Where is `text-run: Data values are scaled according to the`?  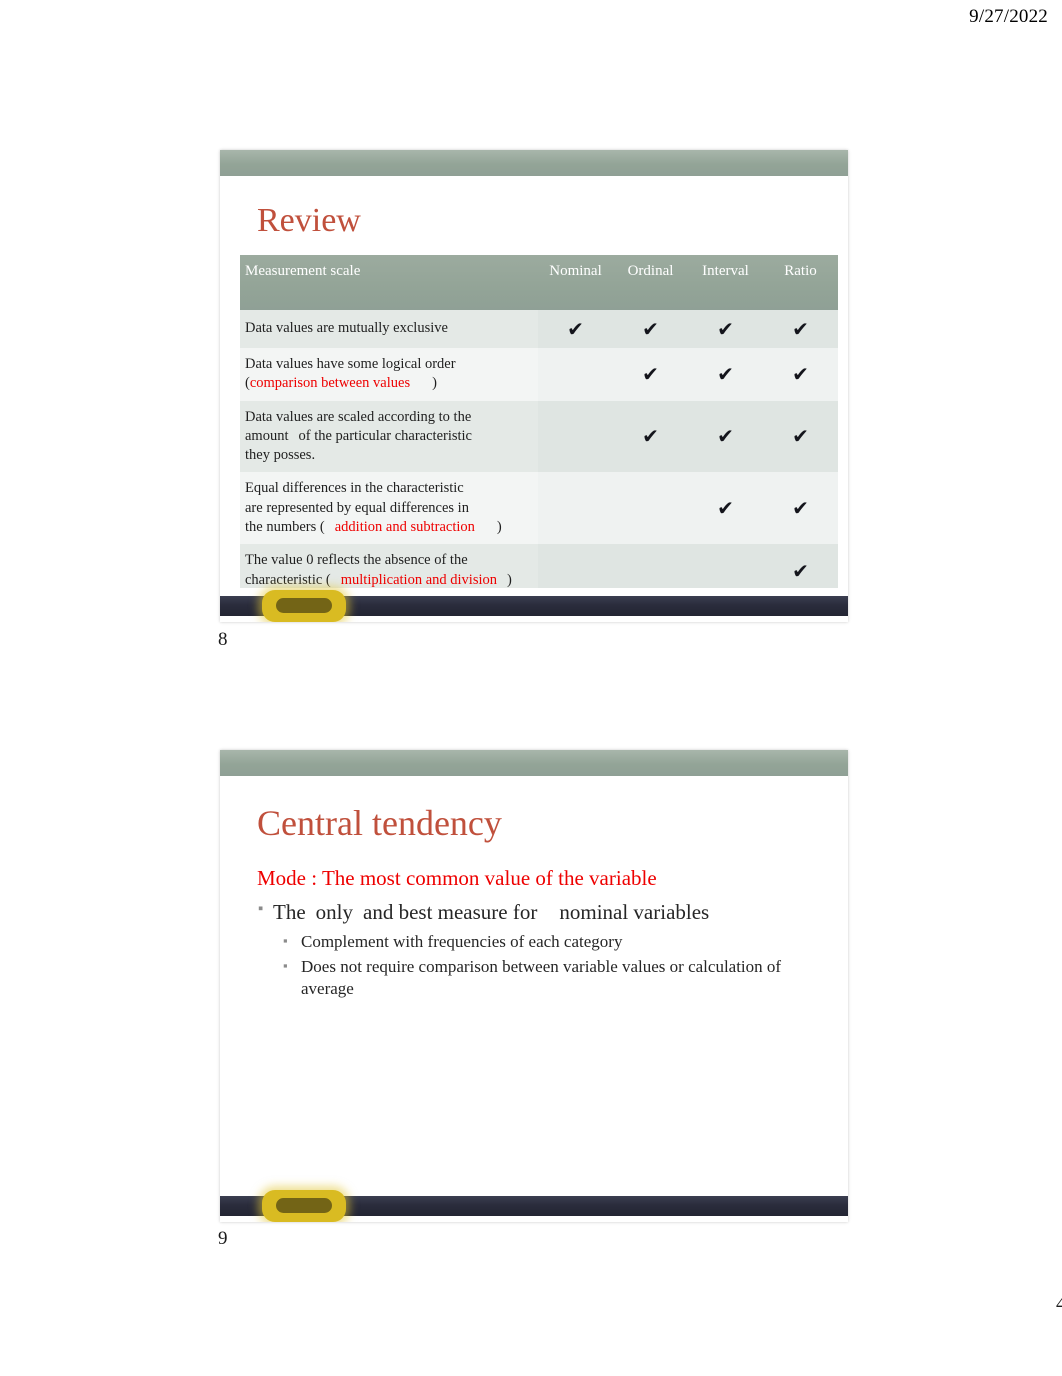 text-run: Data values are scaled according to the is located at coordinates (358, 416).